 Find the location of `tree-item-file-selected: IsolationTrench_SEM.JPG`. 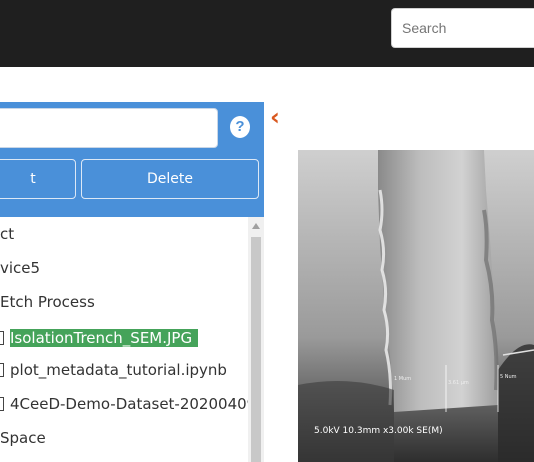

tree-item-file-selected: IsolationTrench_SEM.JPG is located at coordinates (99, 338).